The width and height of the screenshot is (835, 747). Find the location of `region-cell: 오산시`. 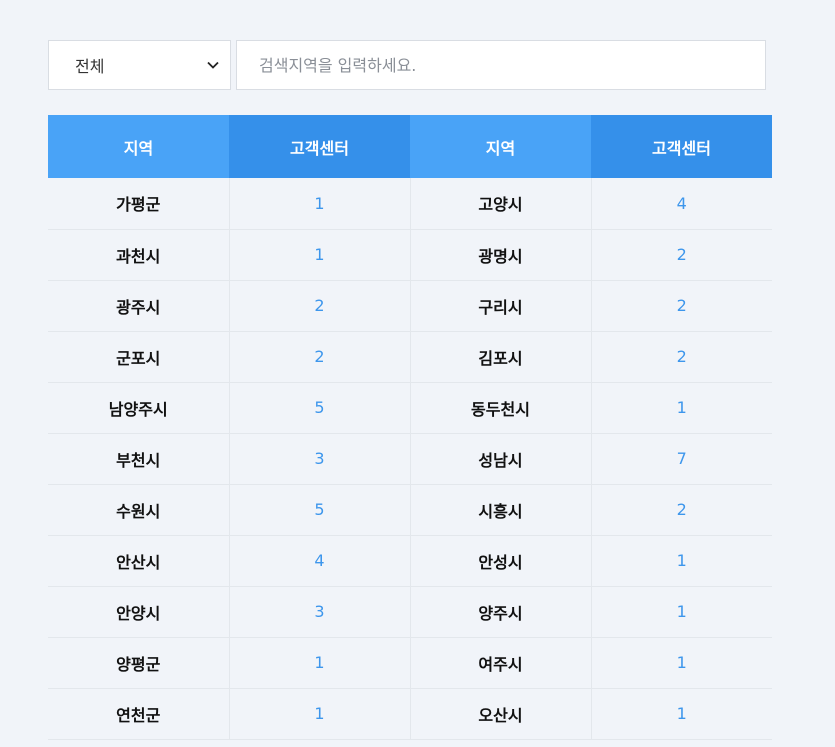

region-cell: 오산시 is located at coordinates (501, 714).